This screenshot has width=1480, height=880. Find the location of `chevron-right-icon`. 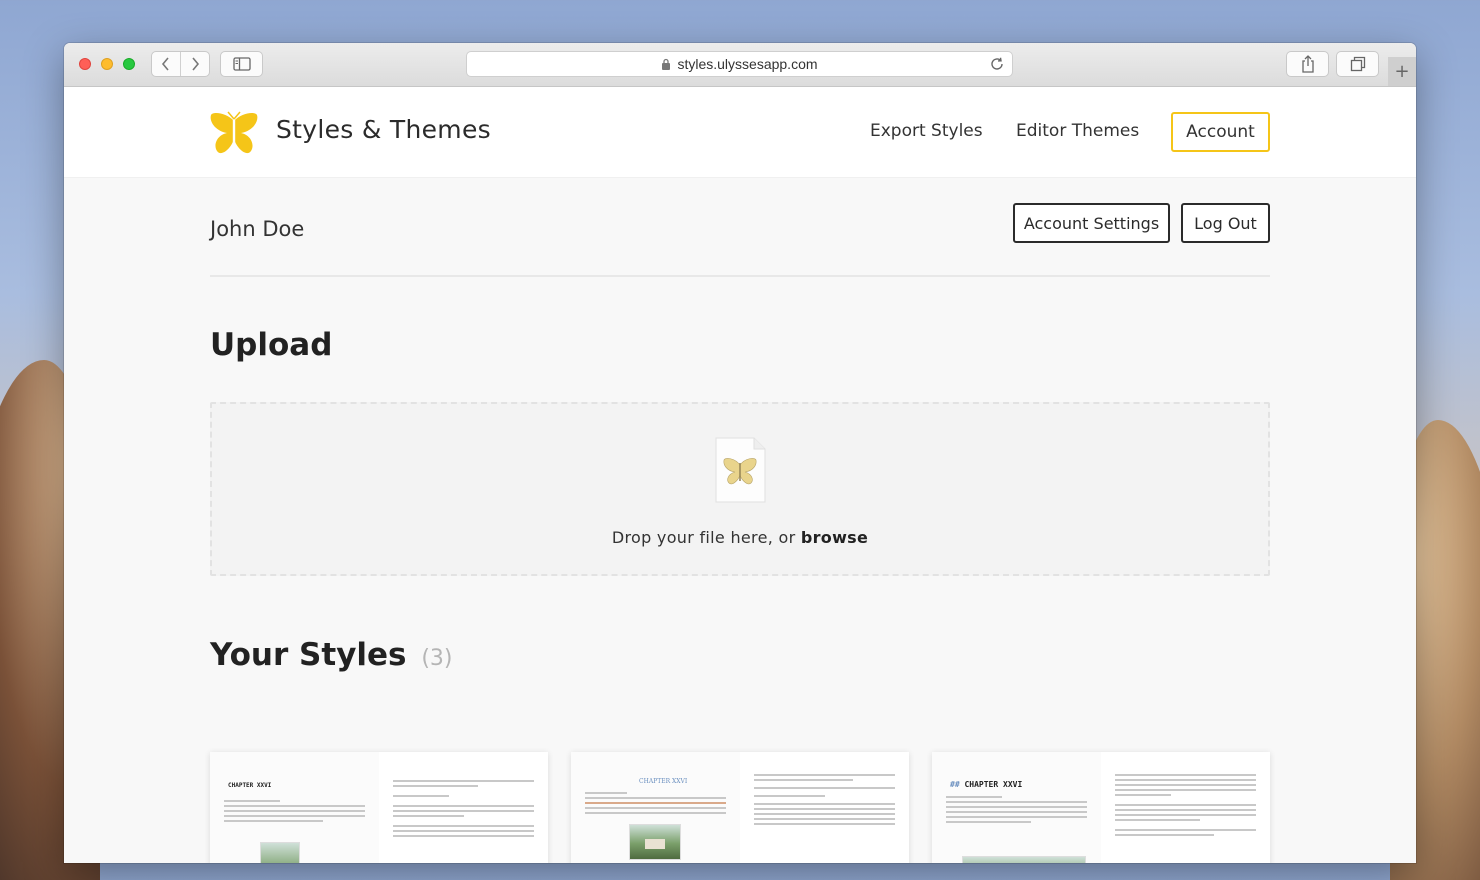

chevron-right-icon is located at coordinates (196, 64).